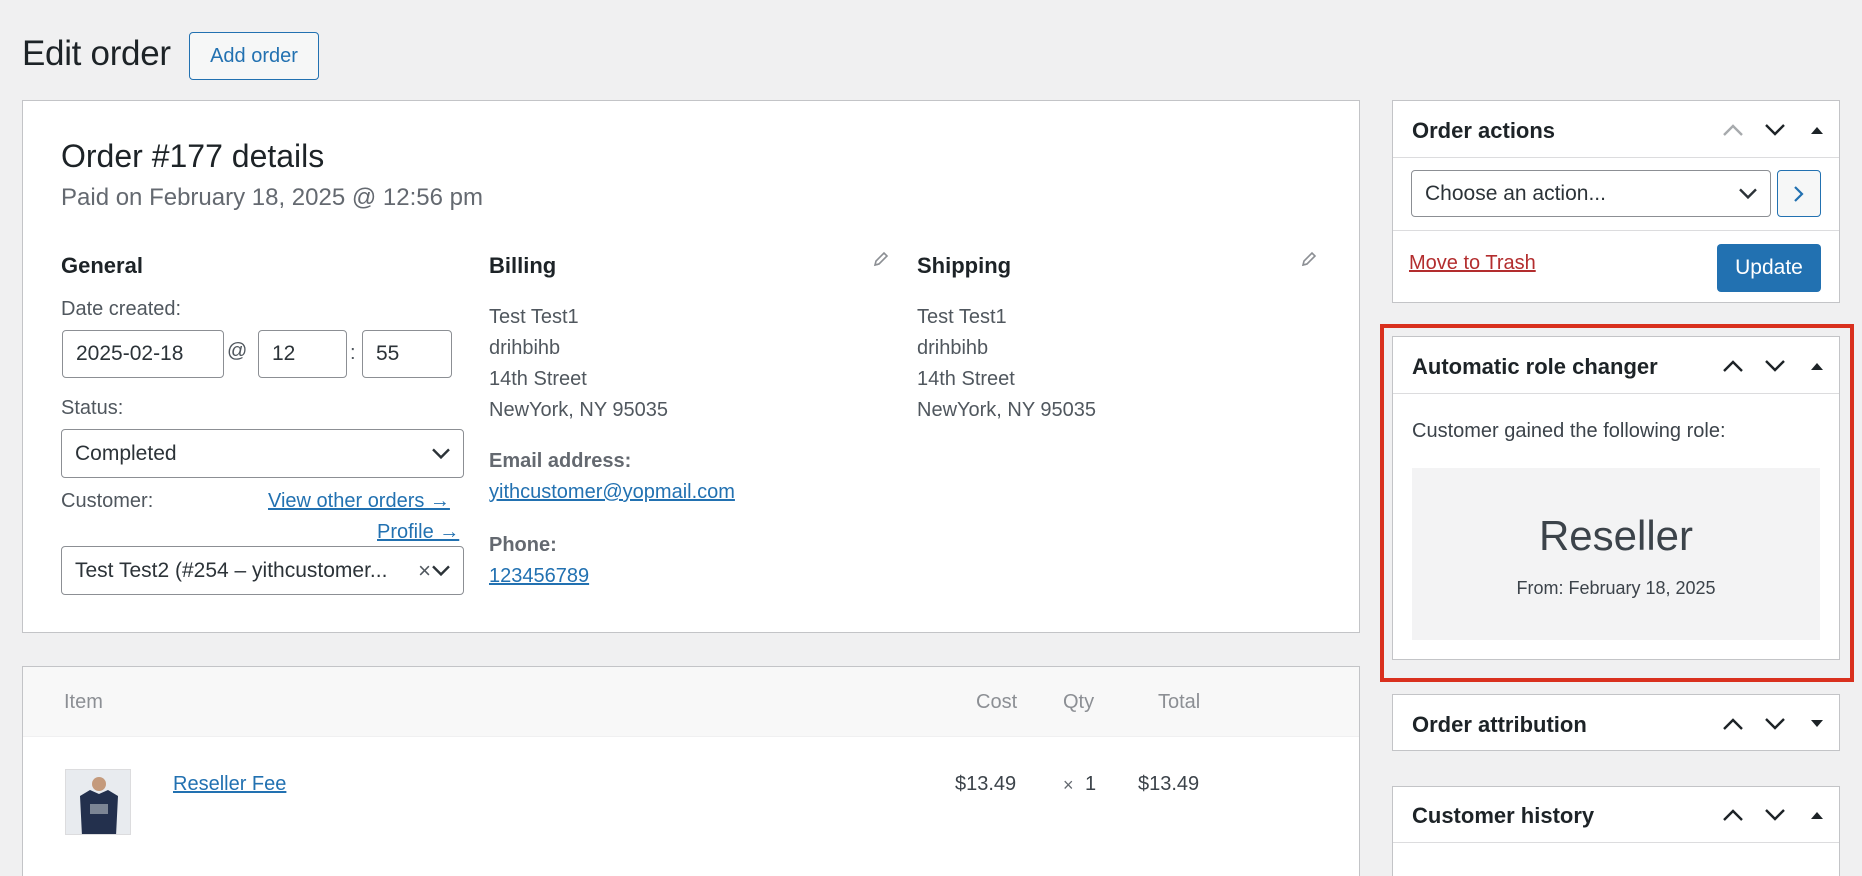  What do you see at coordinates (1179, 702) in the screenshot?
I see `column-total: Total` at bounding box center [1179, 702].